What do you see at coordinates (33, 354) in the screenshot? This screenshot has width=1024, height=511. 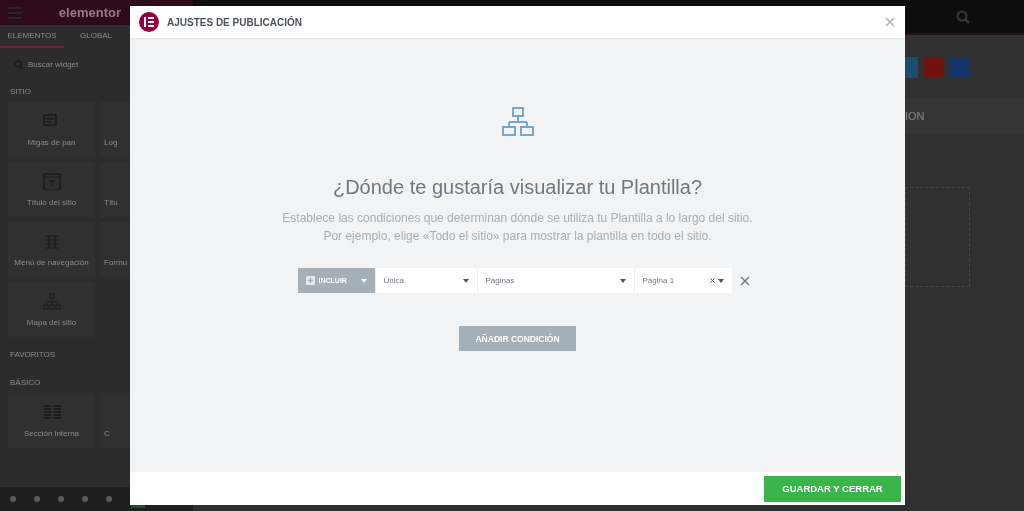 I see `category-title: FAVORITOS` at bounding box center [33, 354].